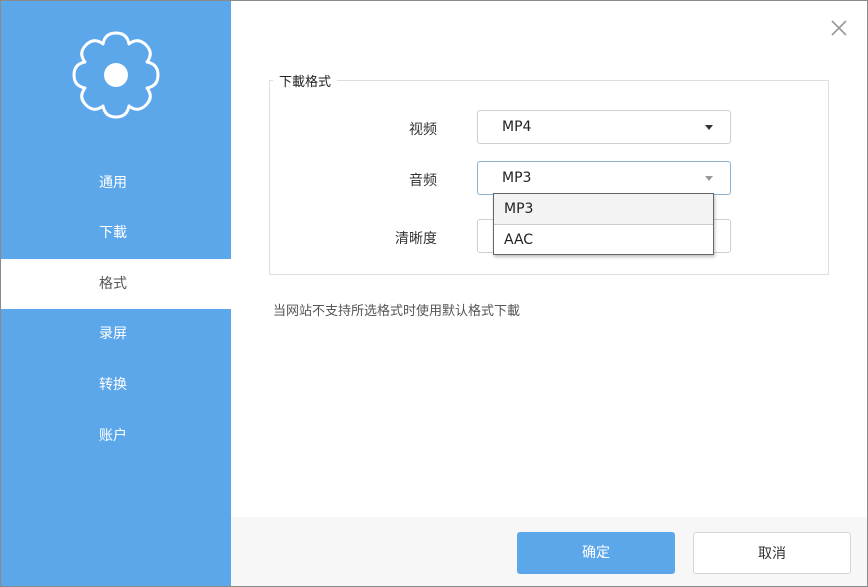 The image size is (868, 587). I want to click on audio-format-select: MP3, so click(604, 178).